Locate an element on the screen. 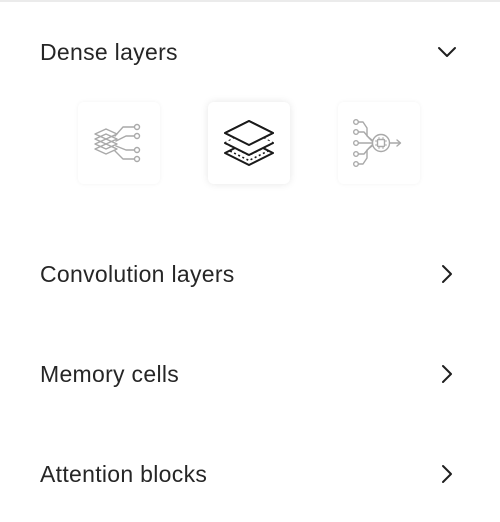  section-title: Convolution layers is located at coordinates (137, 273).